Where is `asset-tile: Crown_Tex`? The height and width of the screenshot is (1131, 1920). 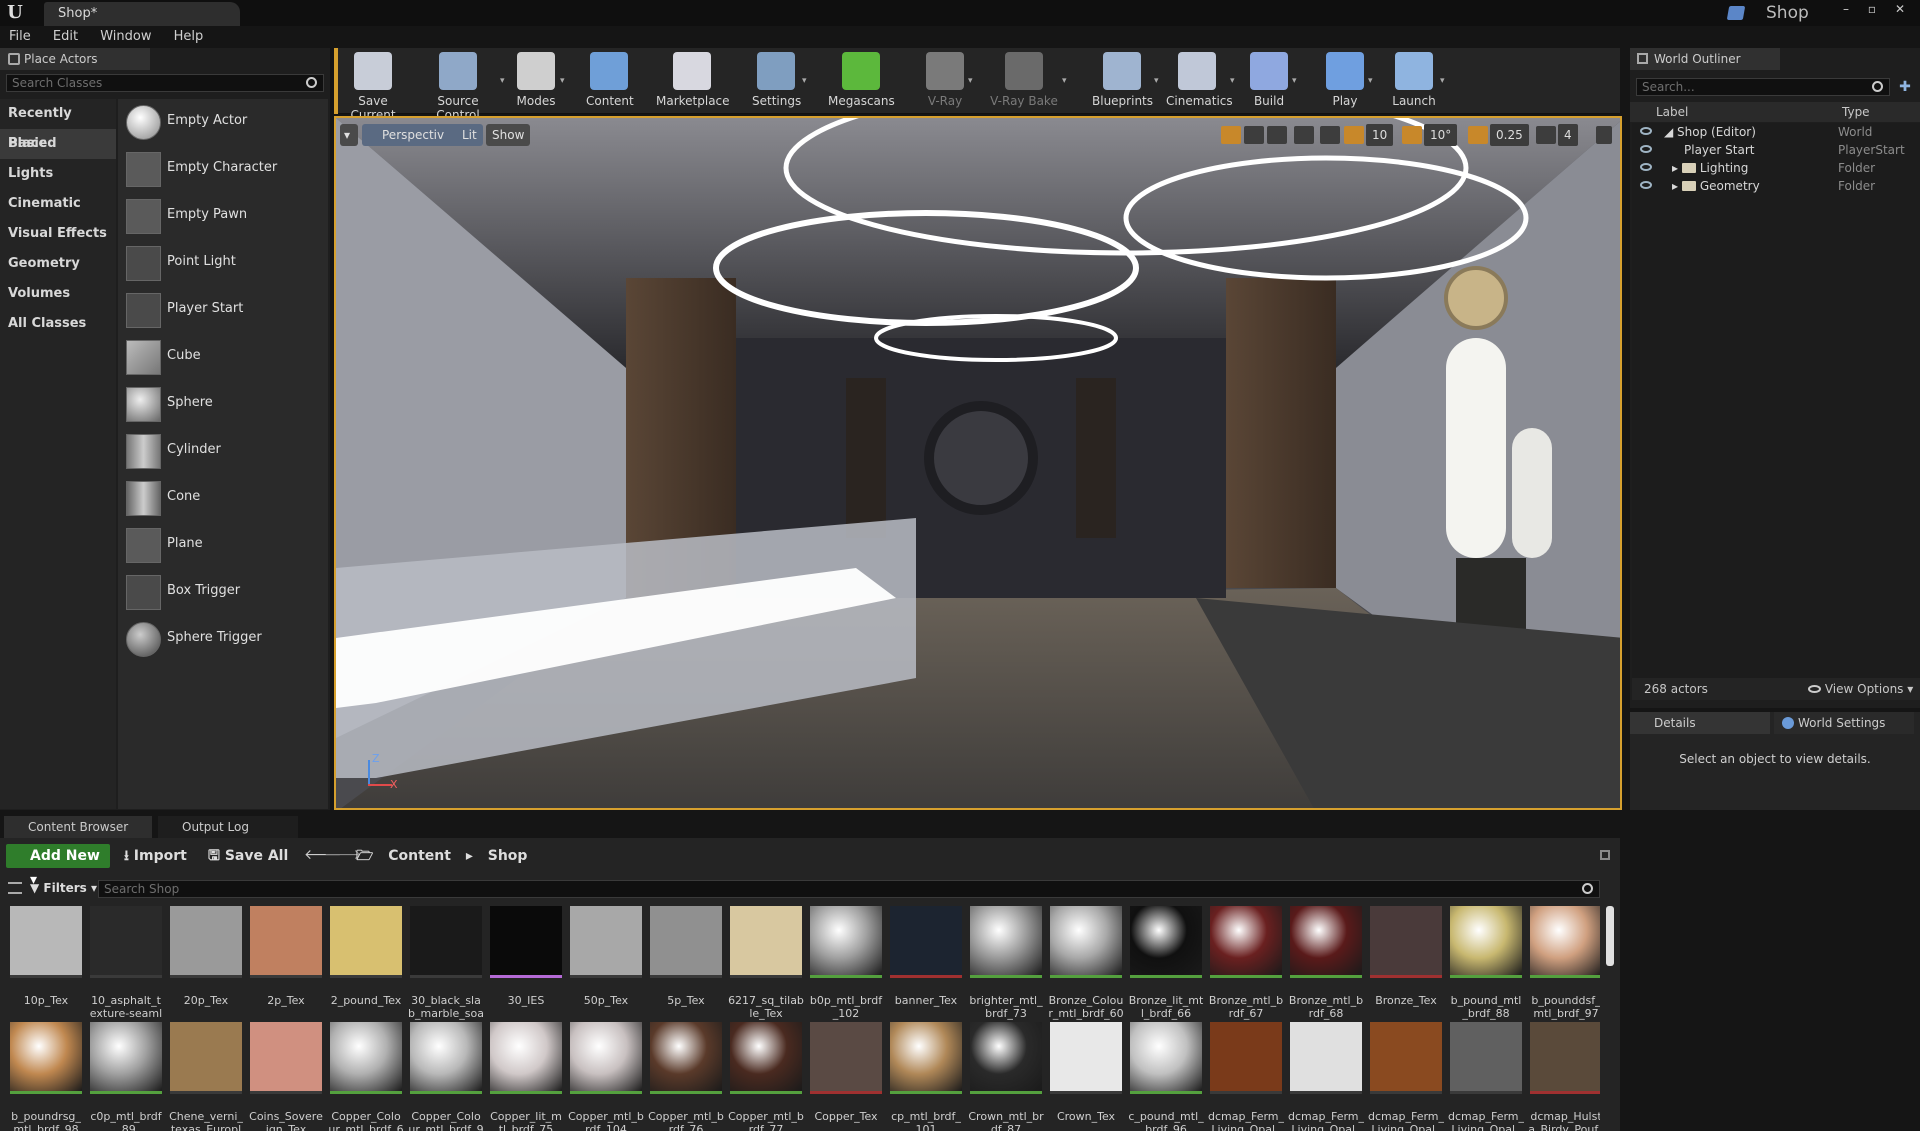
asset-tile: Crown_Tex is located at coordinates (1086, 1076).